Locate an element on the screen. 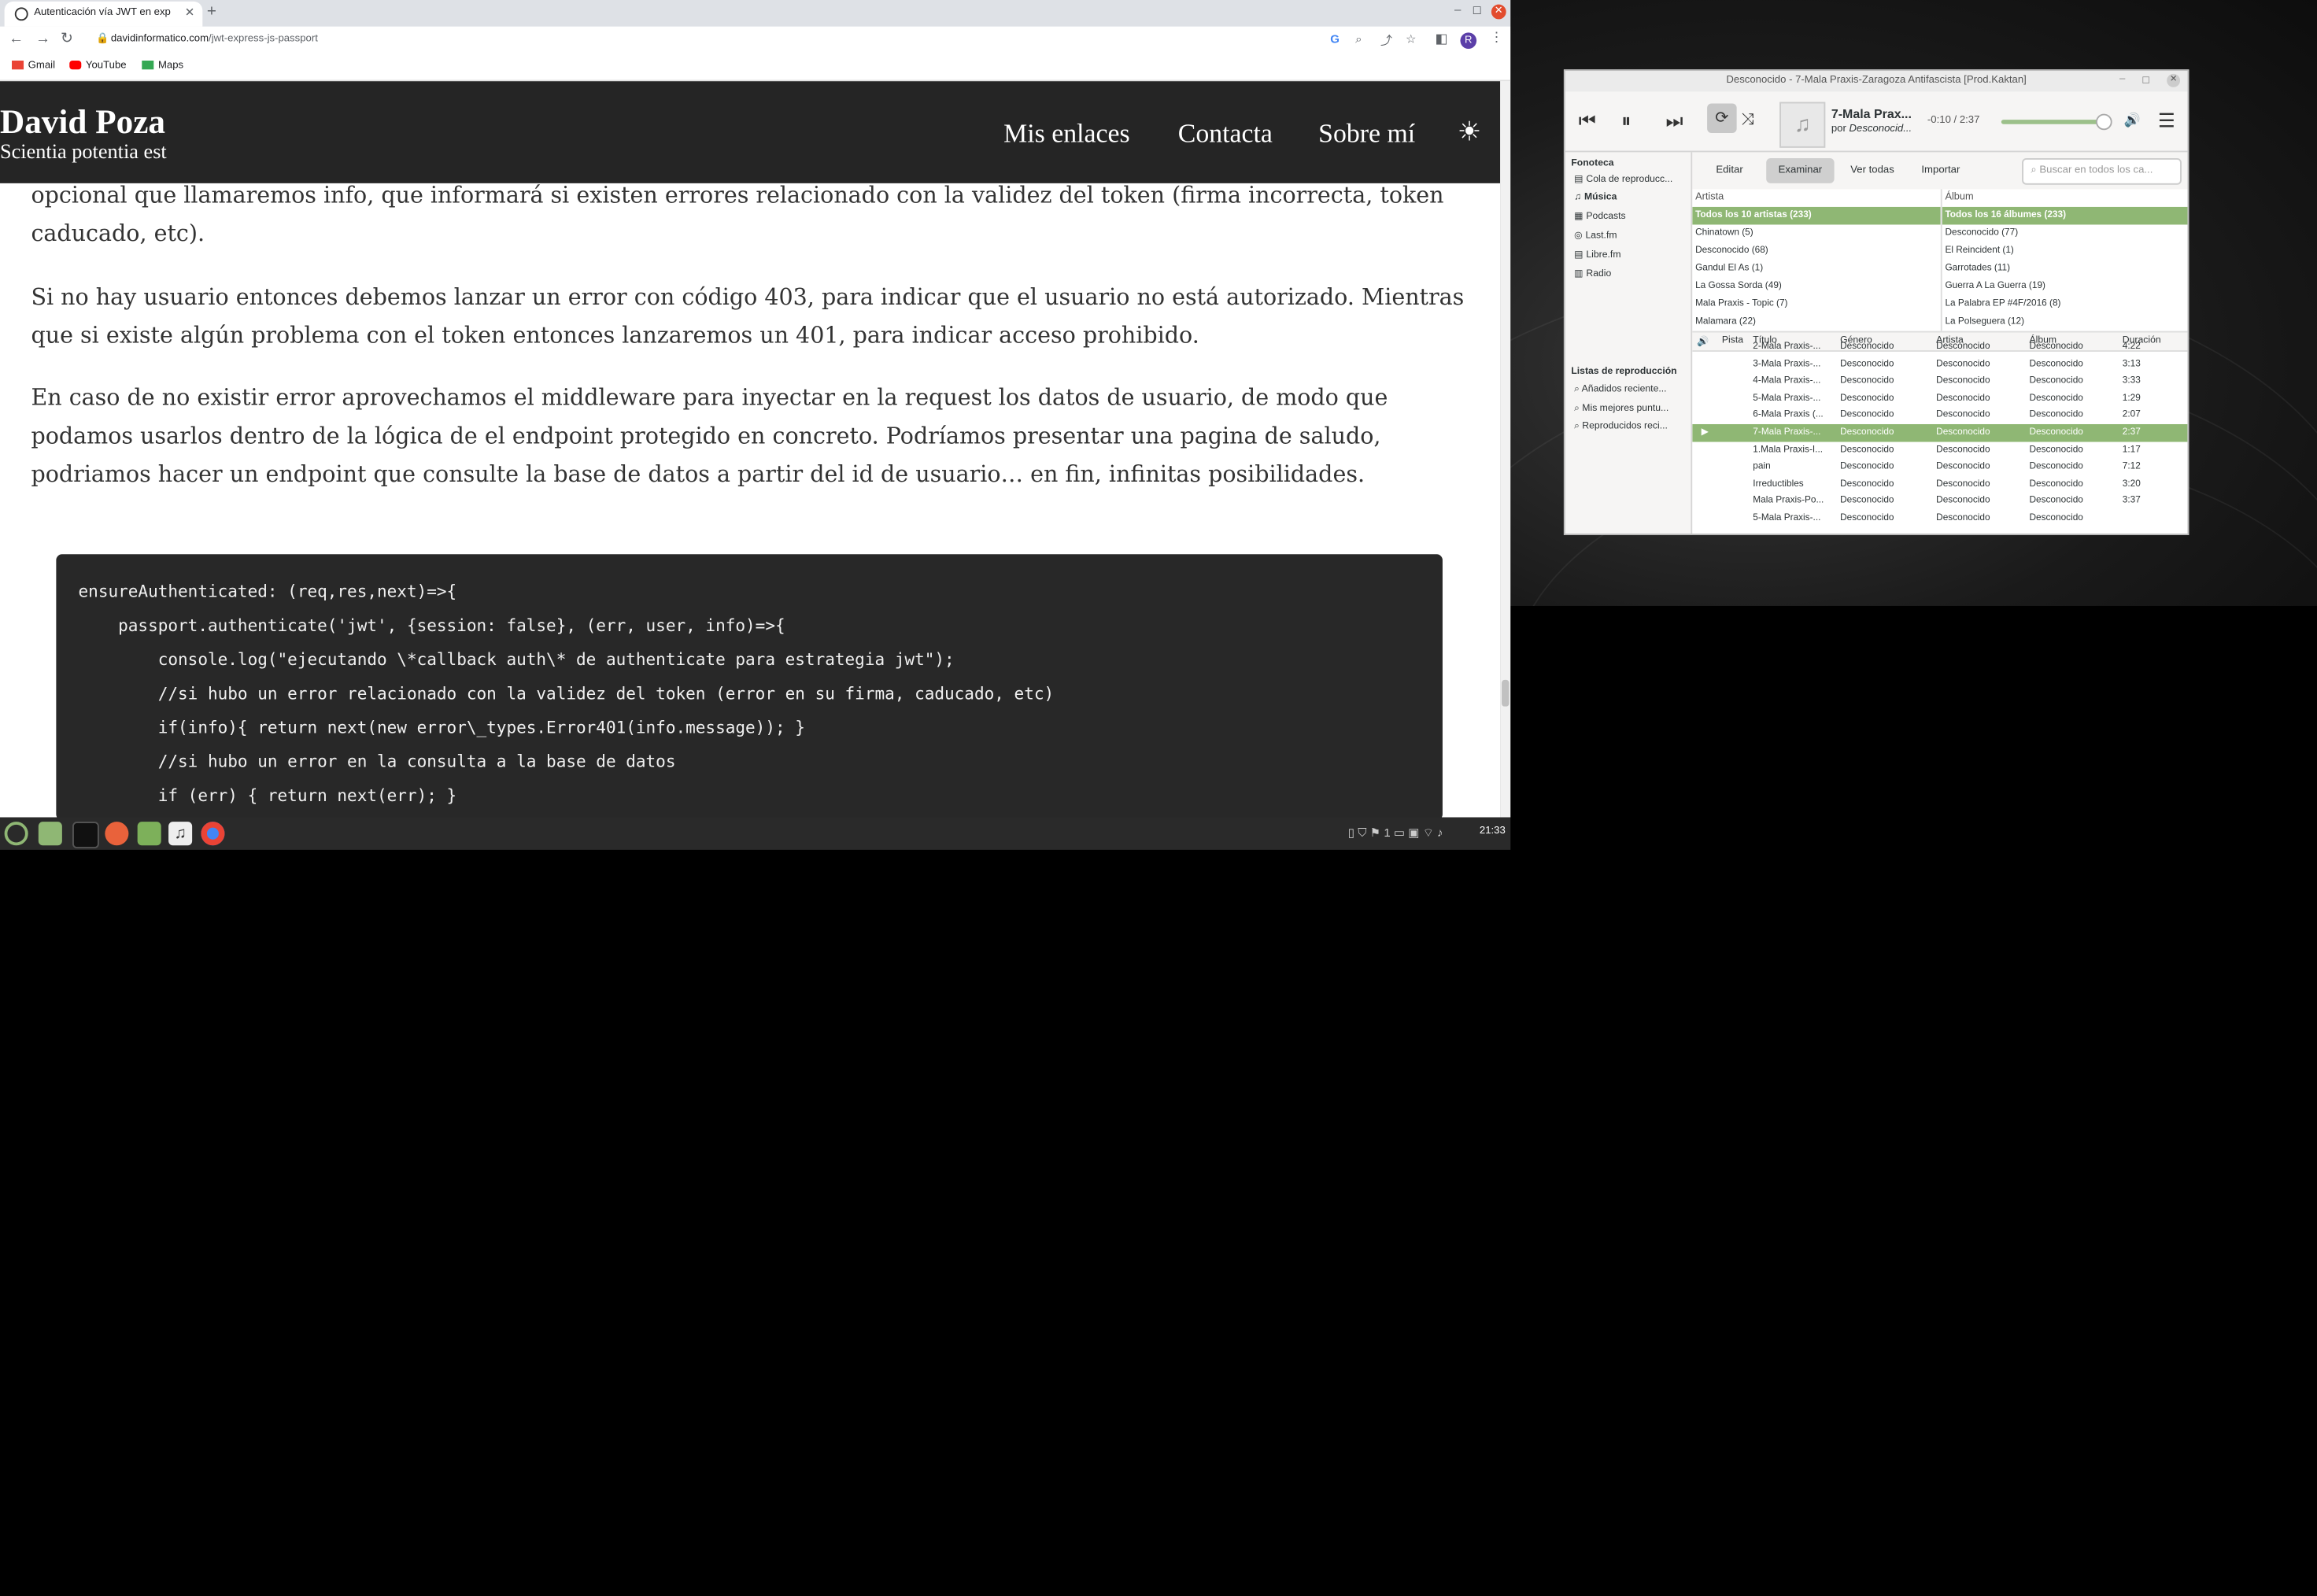 The image size is (2317, 1596). notification-icon: ⚑ is located at coordinates (1375, 833).